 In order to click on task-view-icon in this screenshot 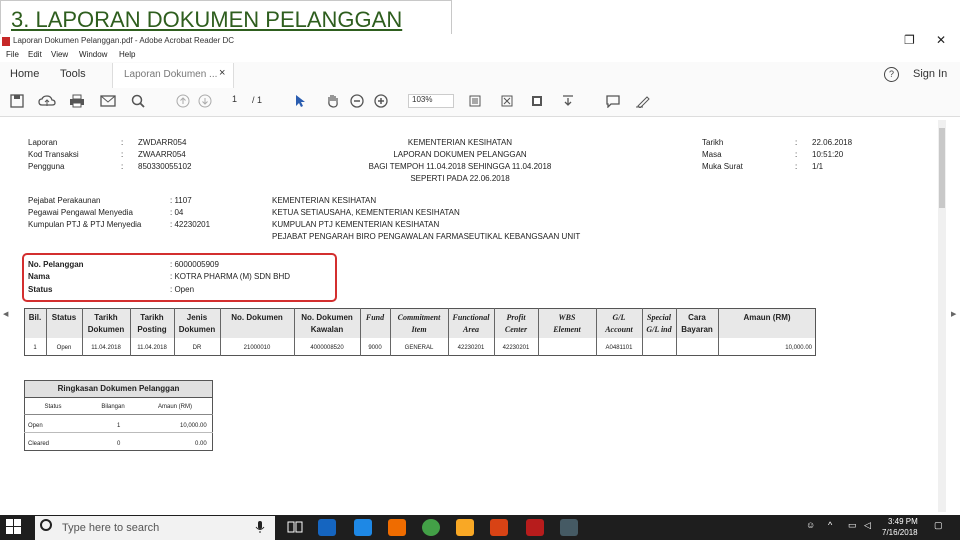, I will do `click(295, 527)`.